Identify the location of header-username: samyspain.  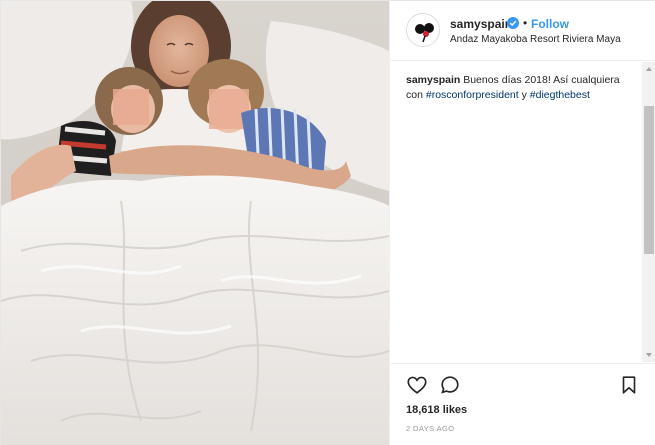
(481, 24).